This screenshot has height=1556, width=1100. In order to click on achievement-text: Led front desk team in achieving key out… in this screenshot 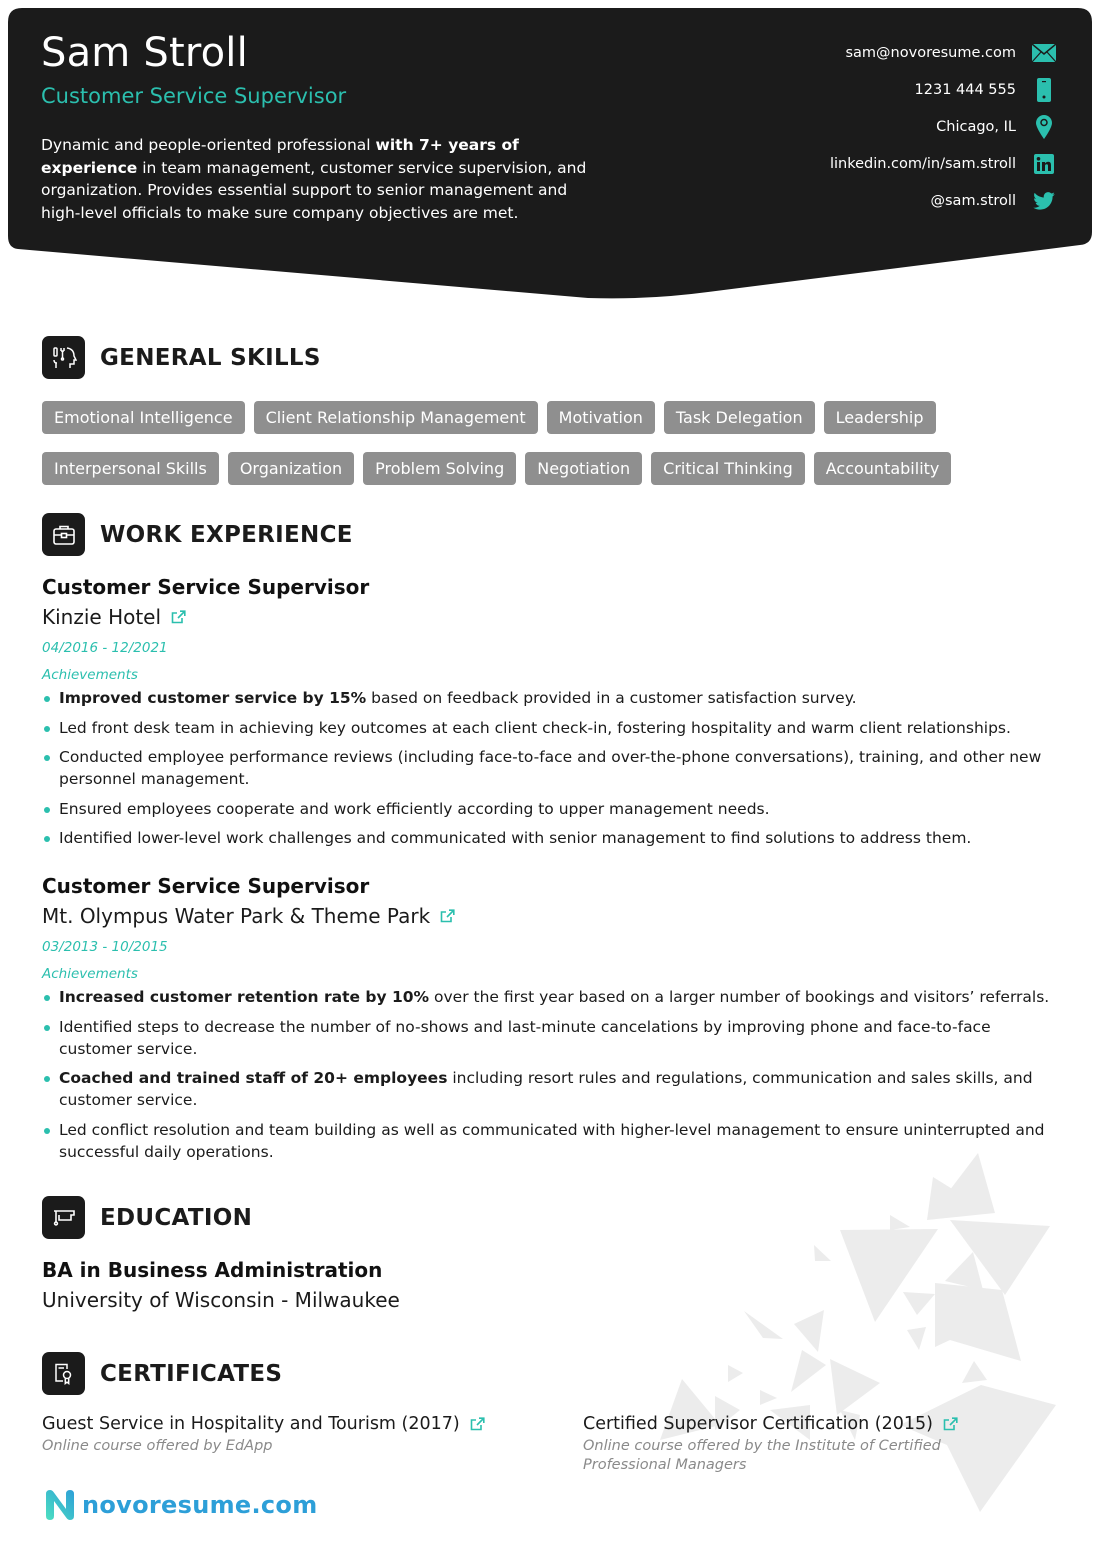, I will do `click(535, 727)`.